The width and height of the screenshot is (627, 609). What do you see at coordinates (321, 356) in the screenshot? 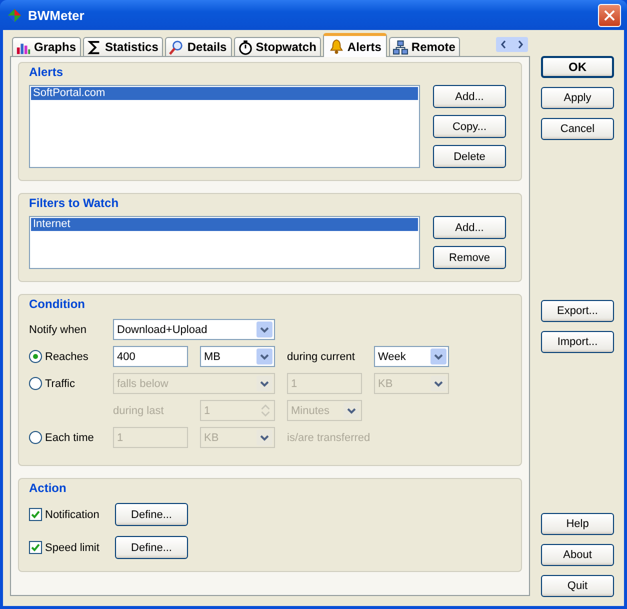
I see `field-label: during current` at bounding box center [321, 356].